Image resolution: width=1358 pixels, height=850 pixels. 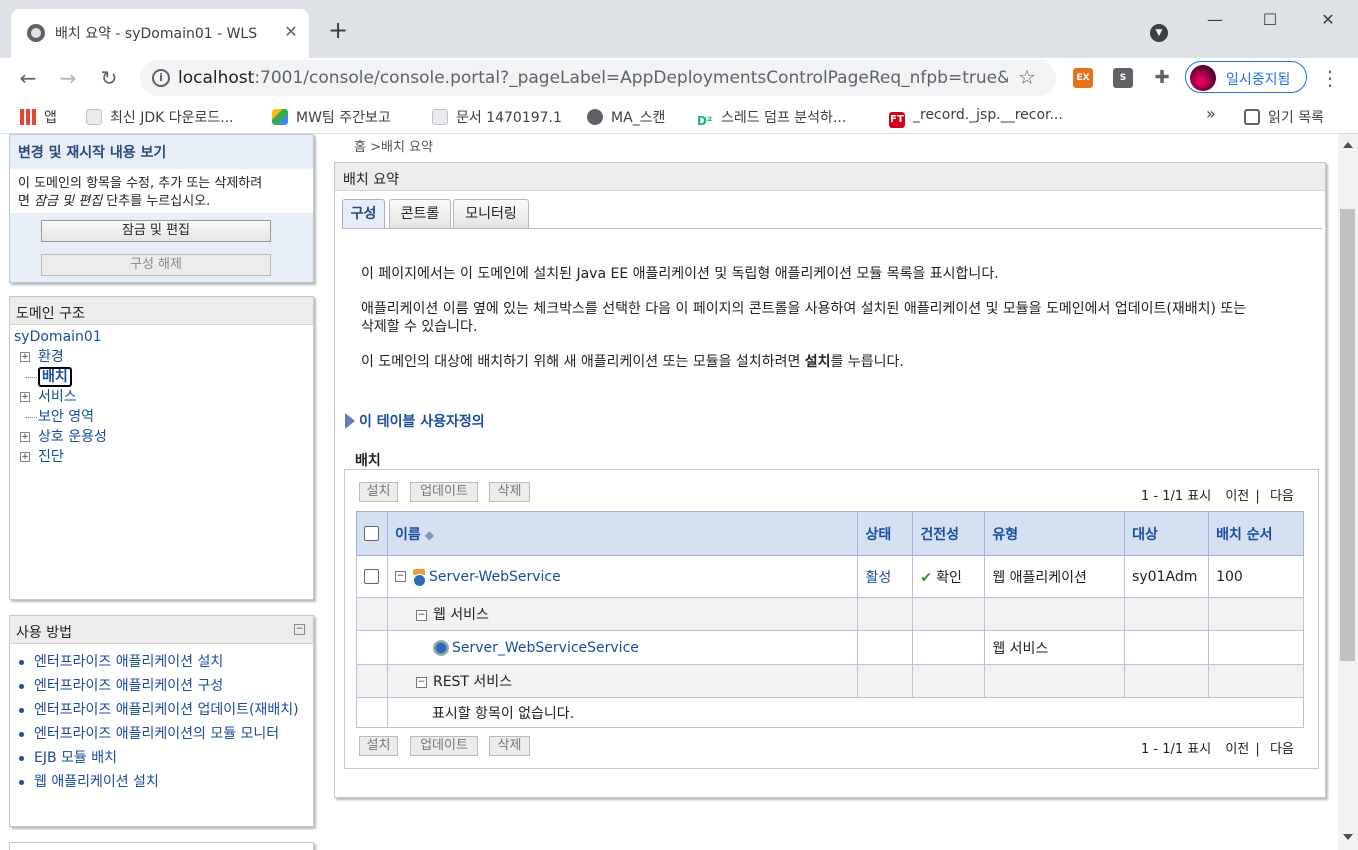 What do you see at coordinates (109, 78) in the screenshot?
I see `reload-icon: ↻` at bounding box center [109, 78].